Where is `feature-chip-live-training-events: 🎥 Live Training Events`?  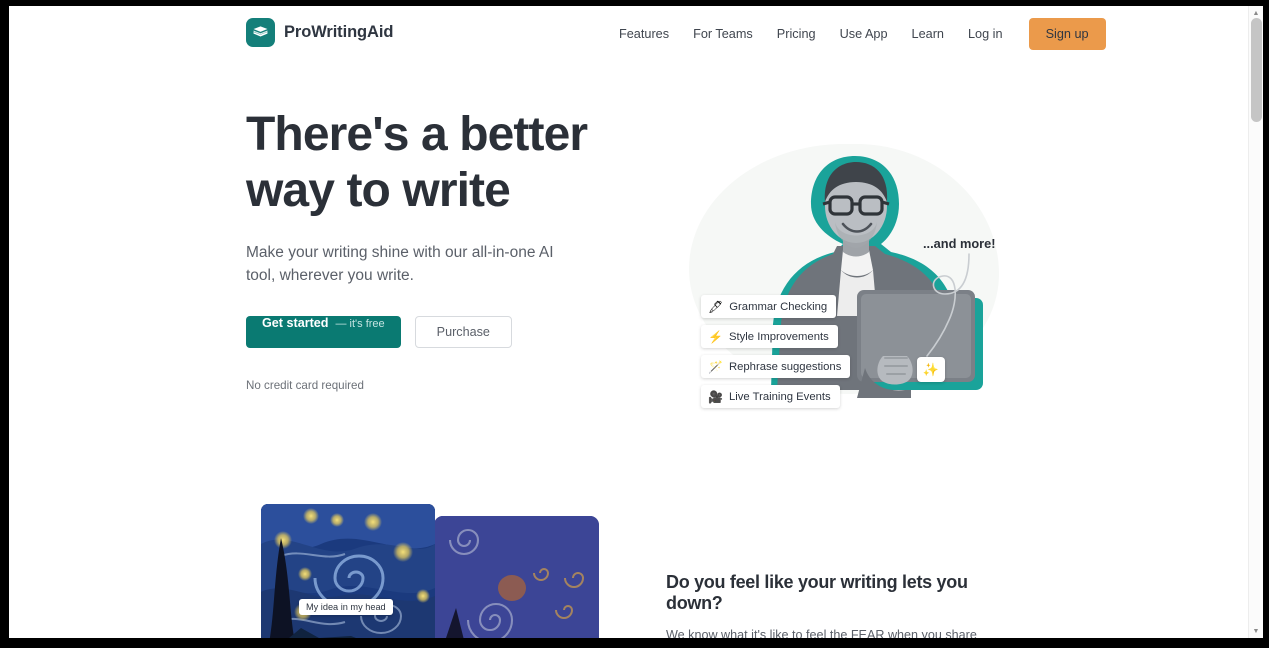
feature-chip-live-training-events: 🎥 Live Training Events is located at coordinates (770, 396).